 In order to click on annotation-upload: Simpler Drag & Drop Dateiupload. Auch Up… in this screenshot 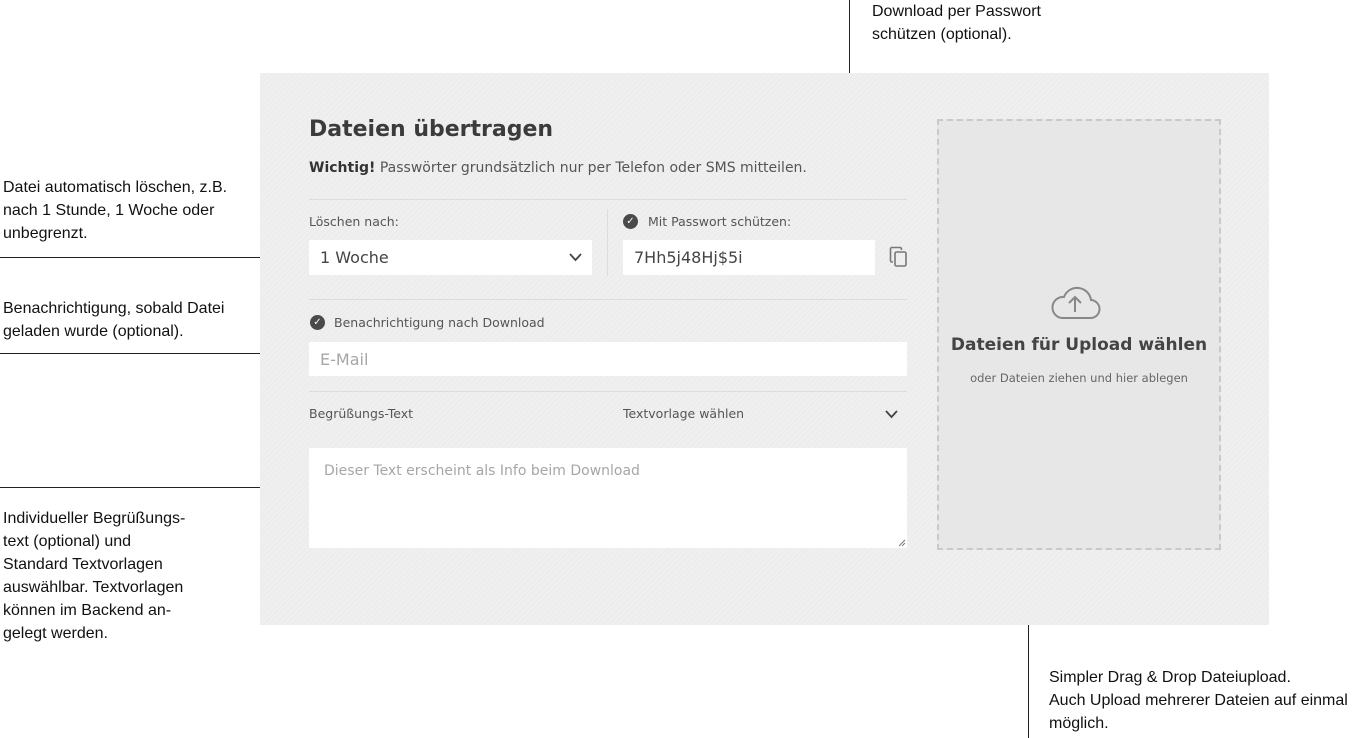, I will do `click(1198, 700)`.